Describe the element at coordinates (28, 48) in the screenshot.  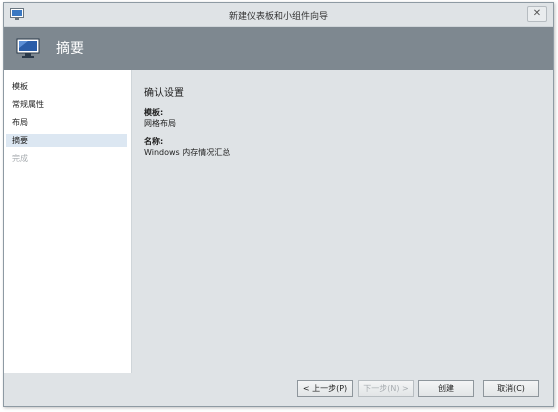
I see `monitor-icon` at that location.